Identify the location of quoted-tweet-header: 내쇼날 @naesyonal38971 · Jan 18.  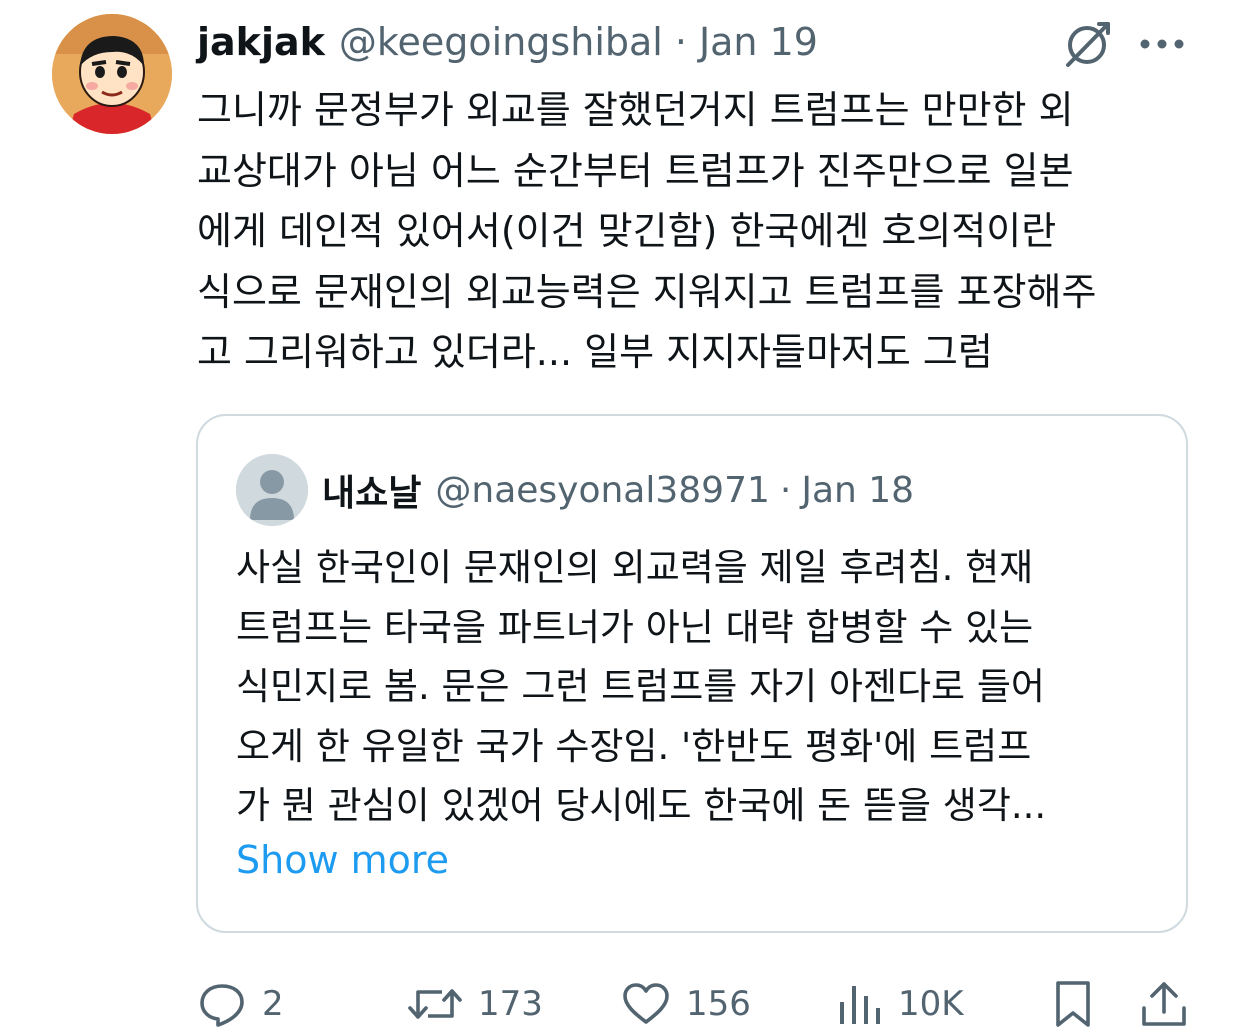
(618, 490).